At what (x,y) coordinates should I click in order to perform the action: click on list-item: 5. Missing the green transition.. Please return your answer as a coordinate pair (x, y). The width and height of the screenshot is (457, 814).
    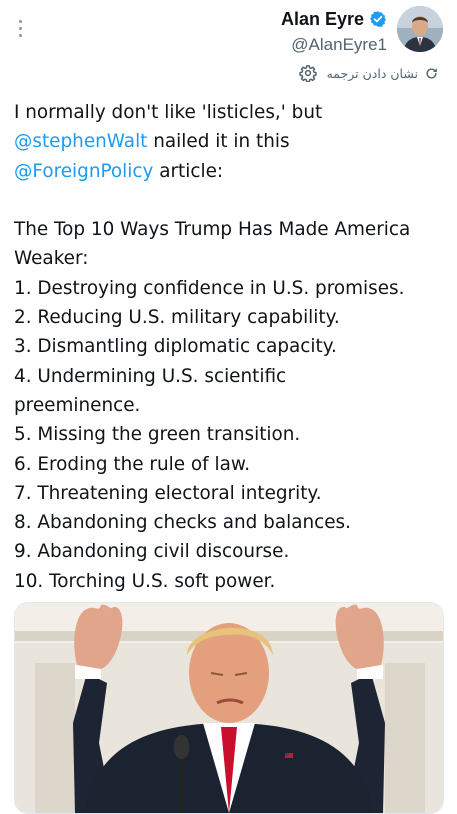
    Looking at the image, I should click on (157, 435).